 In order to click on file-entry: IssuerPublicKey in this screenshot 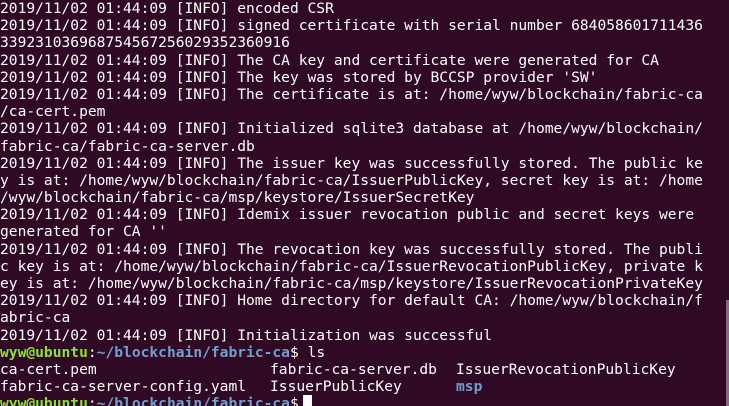, I will do `click(336, 387)`.